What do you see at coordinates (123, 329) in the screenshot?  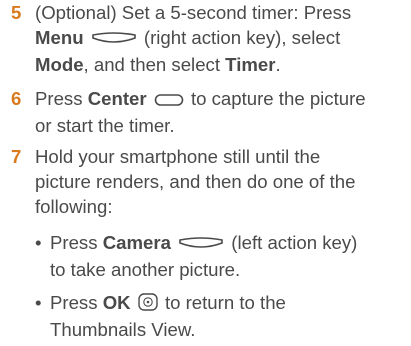 I see `bullet-line: Thumbnails View.` at bounding box center [123, 329].